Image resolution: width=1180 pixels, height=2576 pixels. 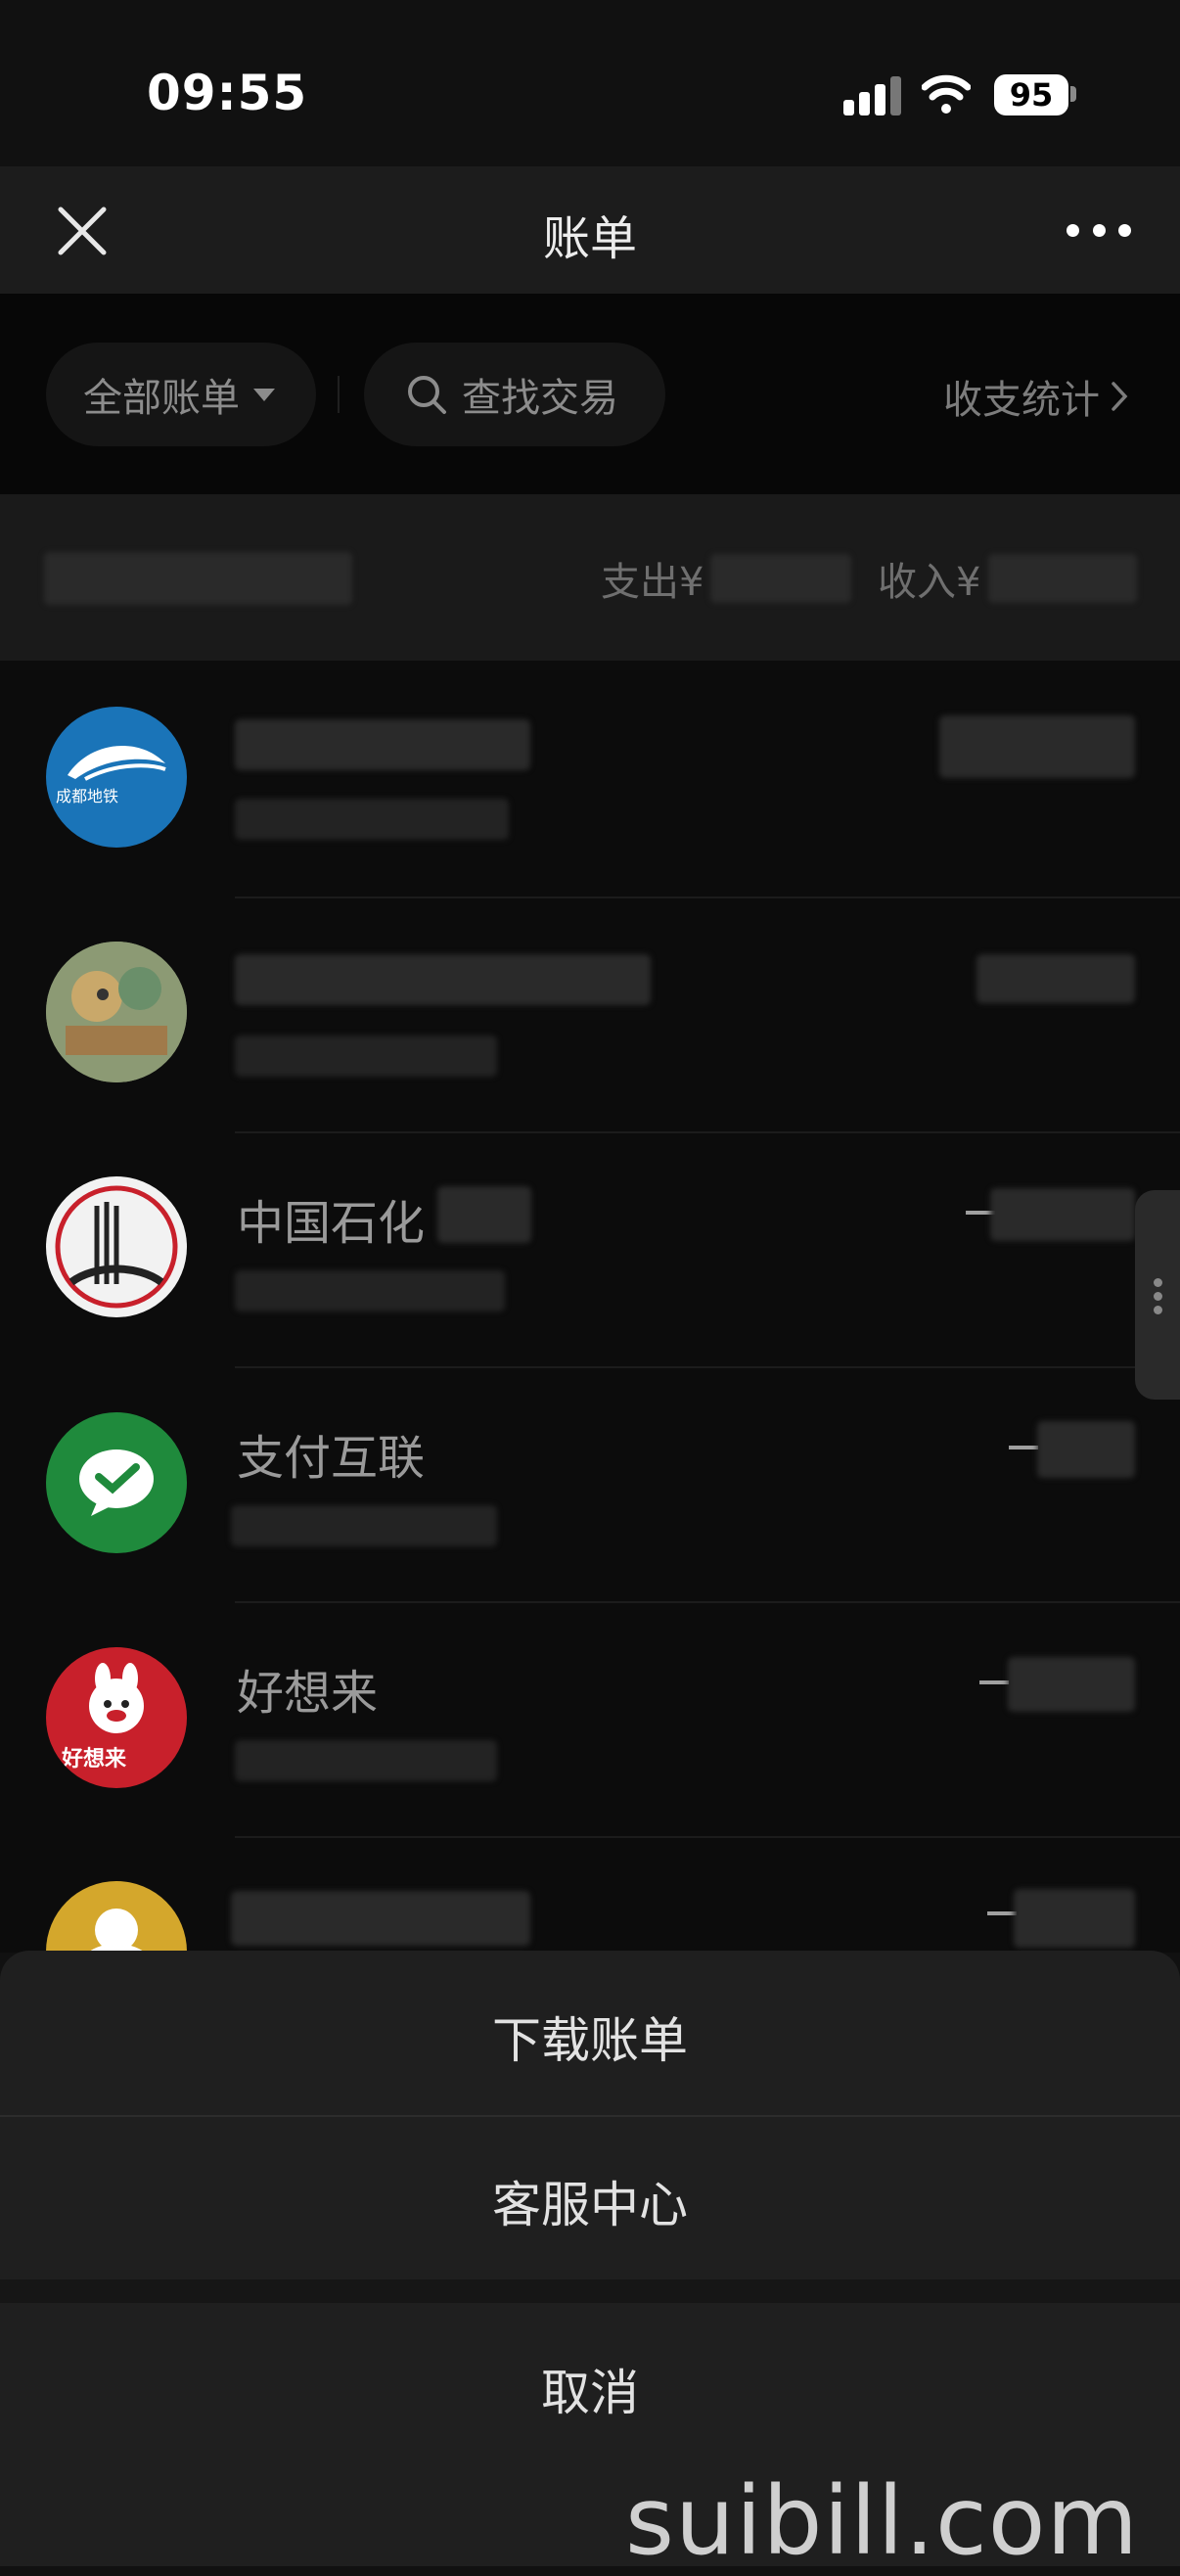 I want to click on all-bills-dropdown: 全部账单, so click(x=181, y=394).